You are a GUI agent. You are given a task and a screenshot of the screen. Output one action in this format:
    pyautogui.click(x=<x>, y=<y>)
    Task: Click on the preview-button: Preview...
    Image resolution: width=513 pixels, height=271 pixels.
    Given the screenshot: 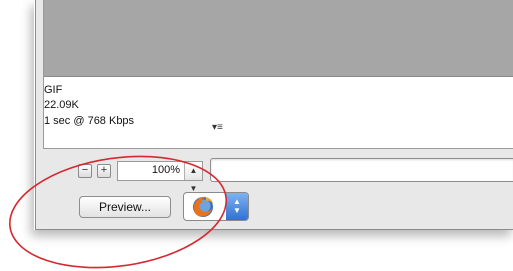 What is the action you would take?
    pyautogui.click(x=125, y=207)
    